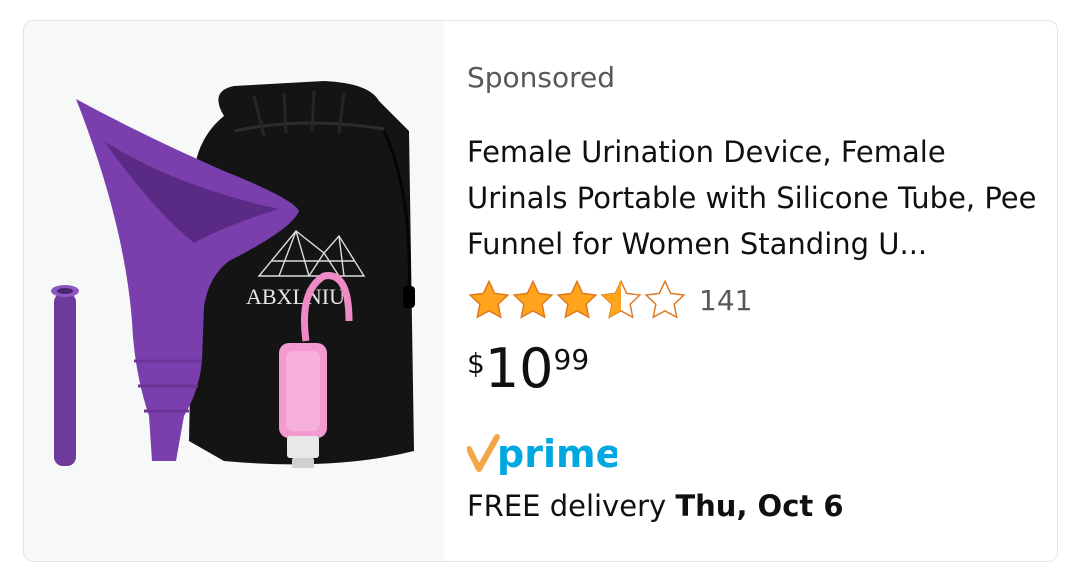 Image resolution: width=1080 pixels, height=562 pixels. What do you see at coordinates (567, 506) in the screenshot?
I see `delivery-prefix: FREE delivery` at bounding box center [567, 506].